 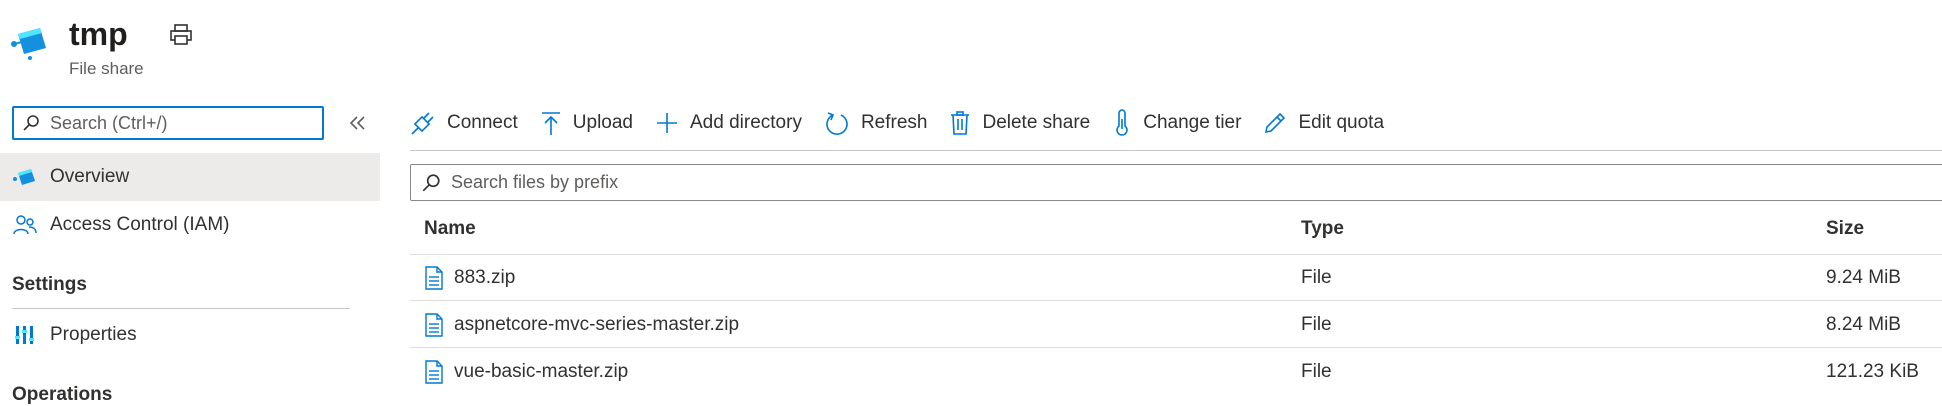 I want to click on change-tier-button: Change tier, so click(x=1176, y=123).